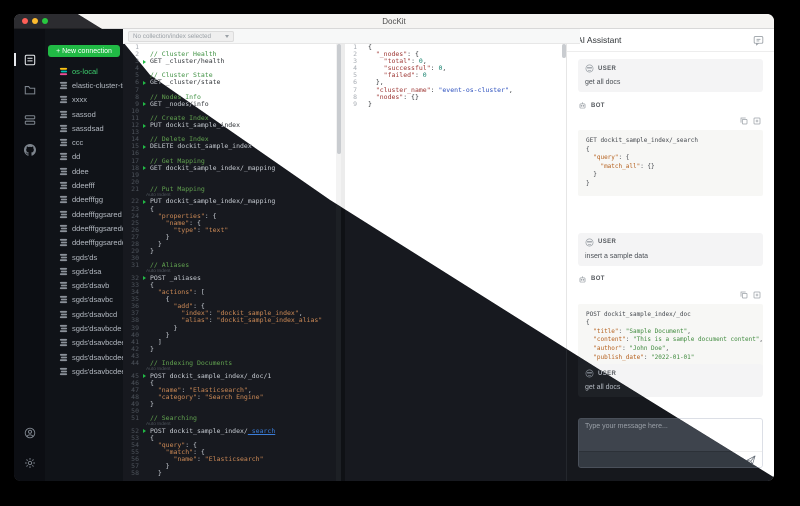 This screenshot has width=800, height=506. What do you see at coordinates (177, 188) in the screenshot?
I see `code-text: // Put Mapping` at bounding box center [177, 188].